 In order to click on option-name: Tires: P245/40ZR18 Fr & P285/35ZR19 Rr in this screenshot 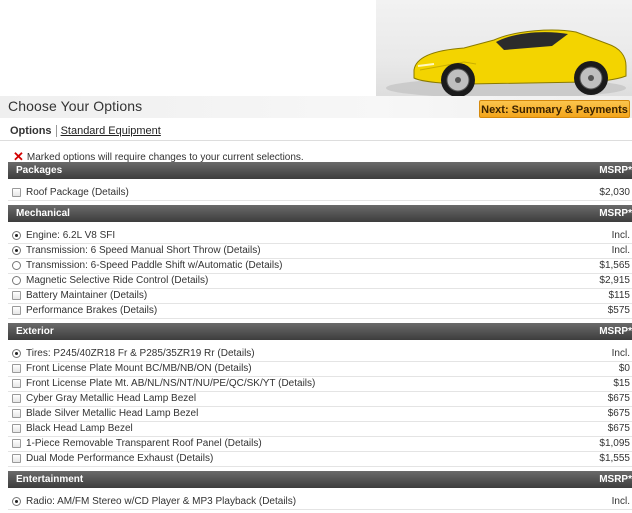, I will do `click(120, 353)`.